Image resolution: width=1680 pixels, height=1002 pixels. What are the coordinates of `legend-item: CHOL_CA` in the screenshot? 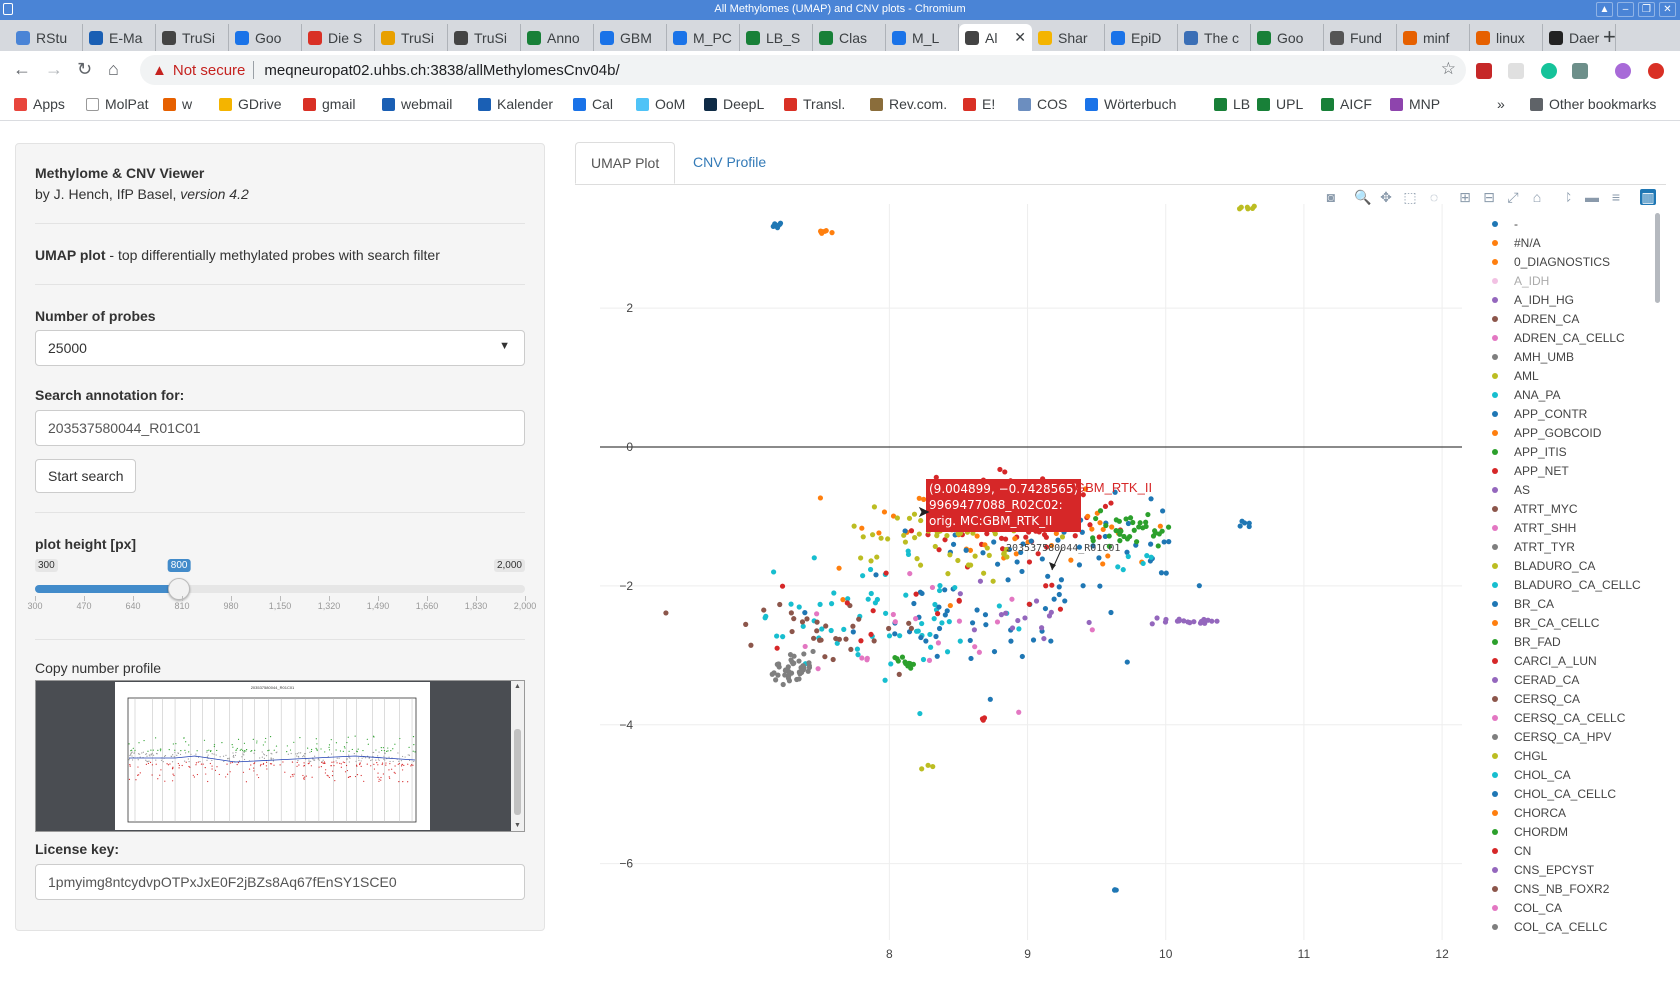 It's located at (1531, 775).